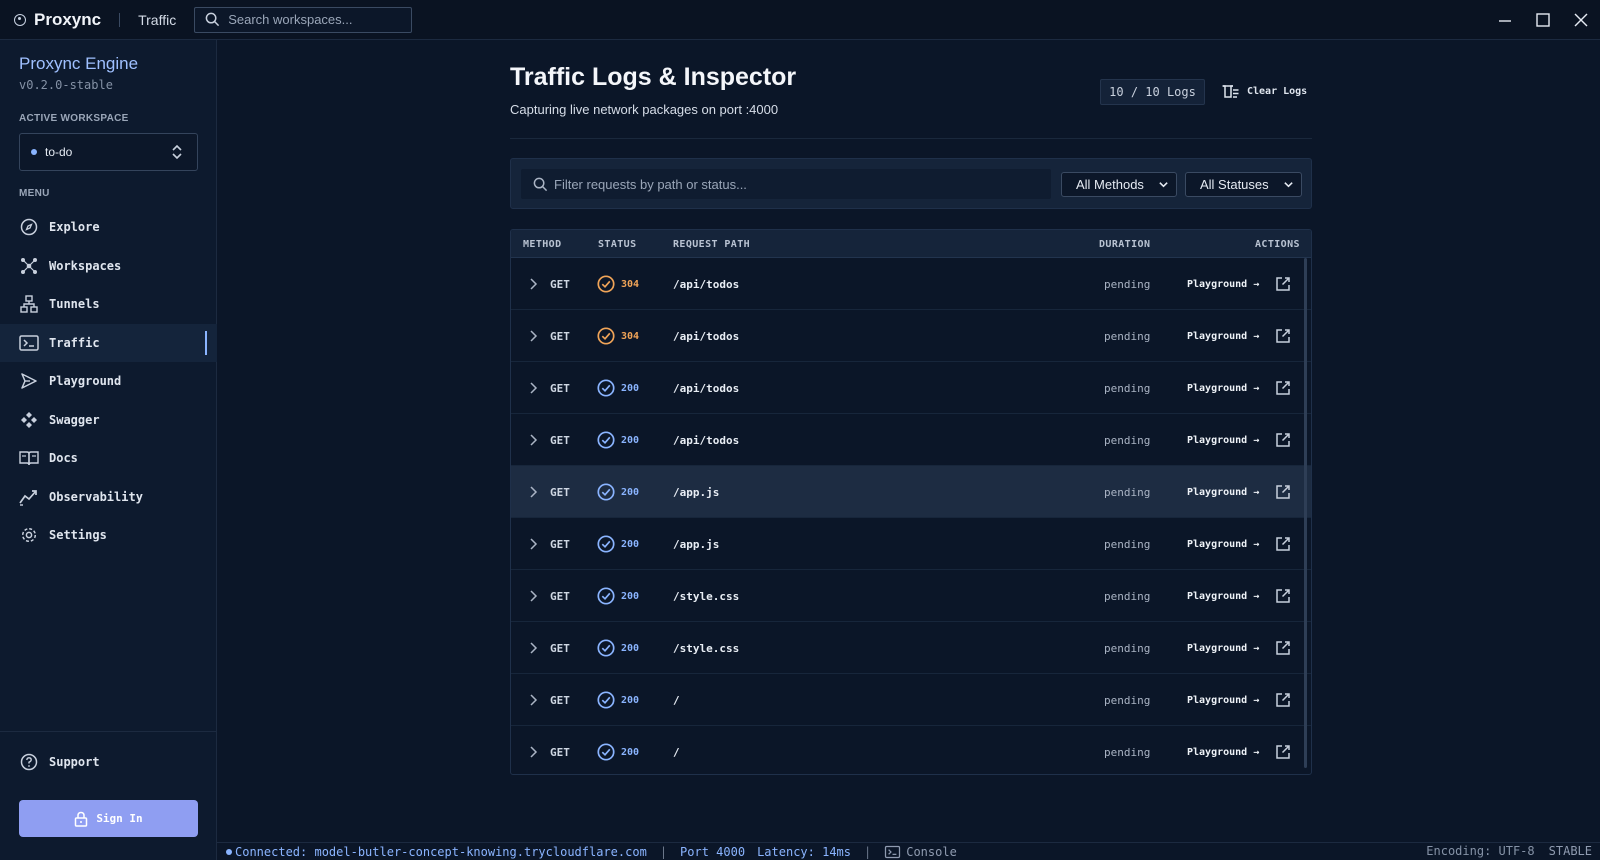 This screenshot has height=860, width=1600. I want to click on table-scrollbar, so click(1305, 513).